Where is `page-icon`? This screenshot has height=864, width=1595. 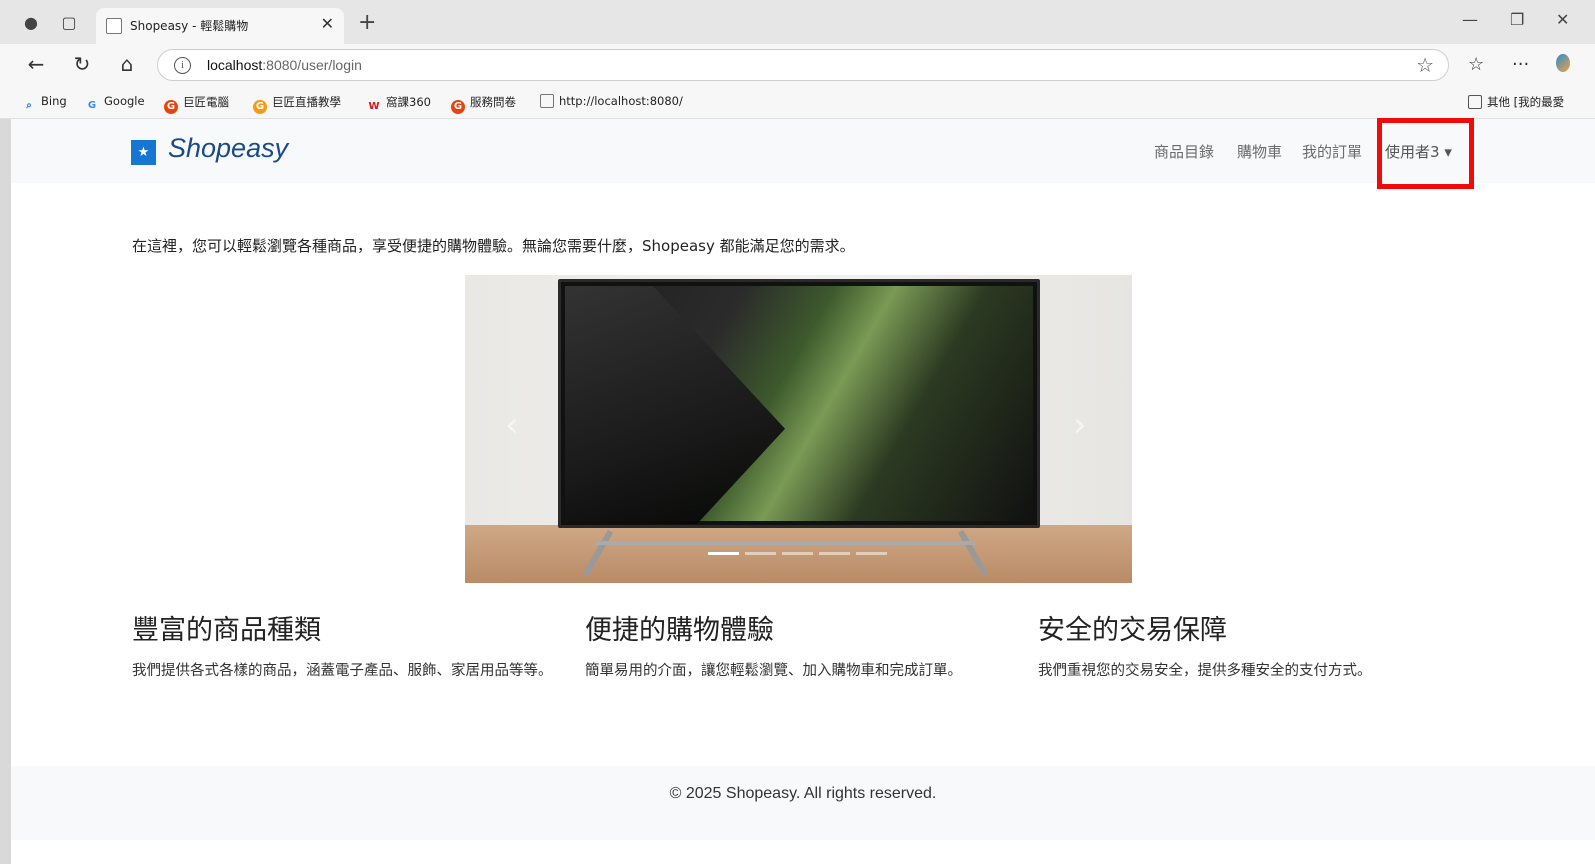
page-icon is located at coordinates (547, 101).